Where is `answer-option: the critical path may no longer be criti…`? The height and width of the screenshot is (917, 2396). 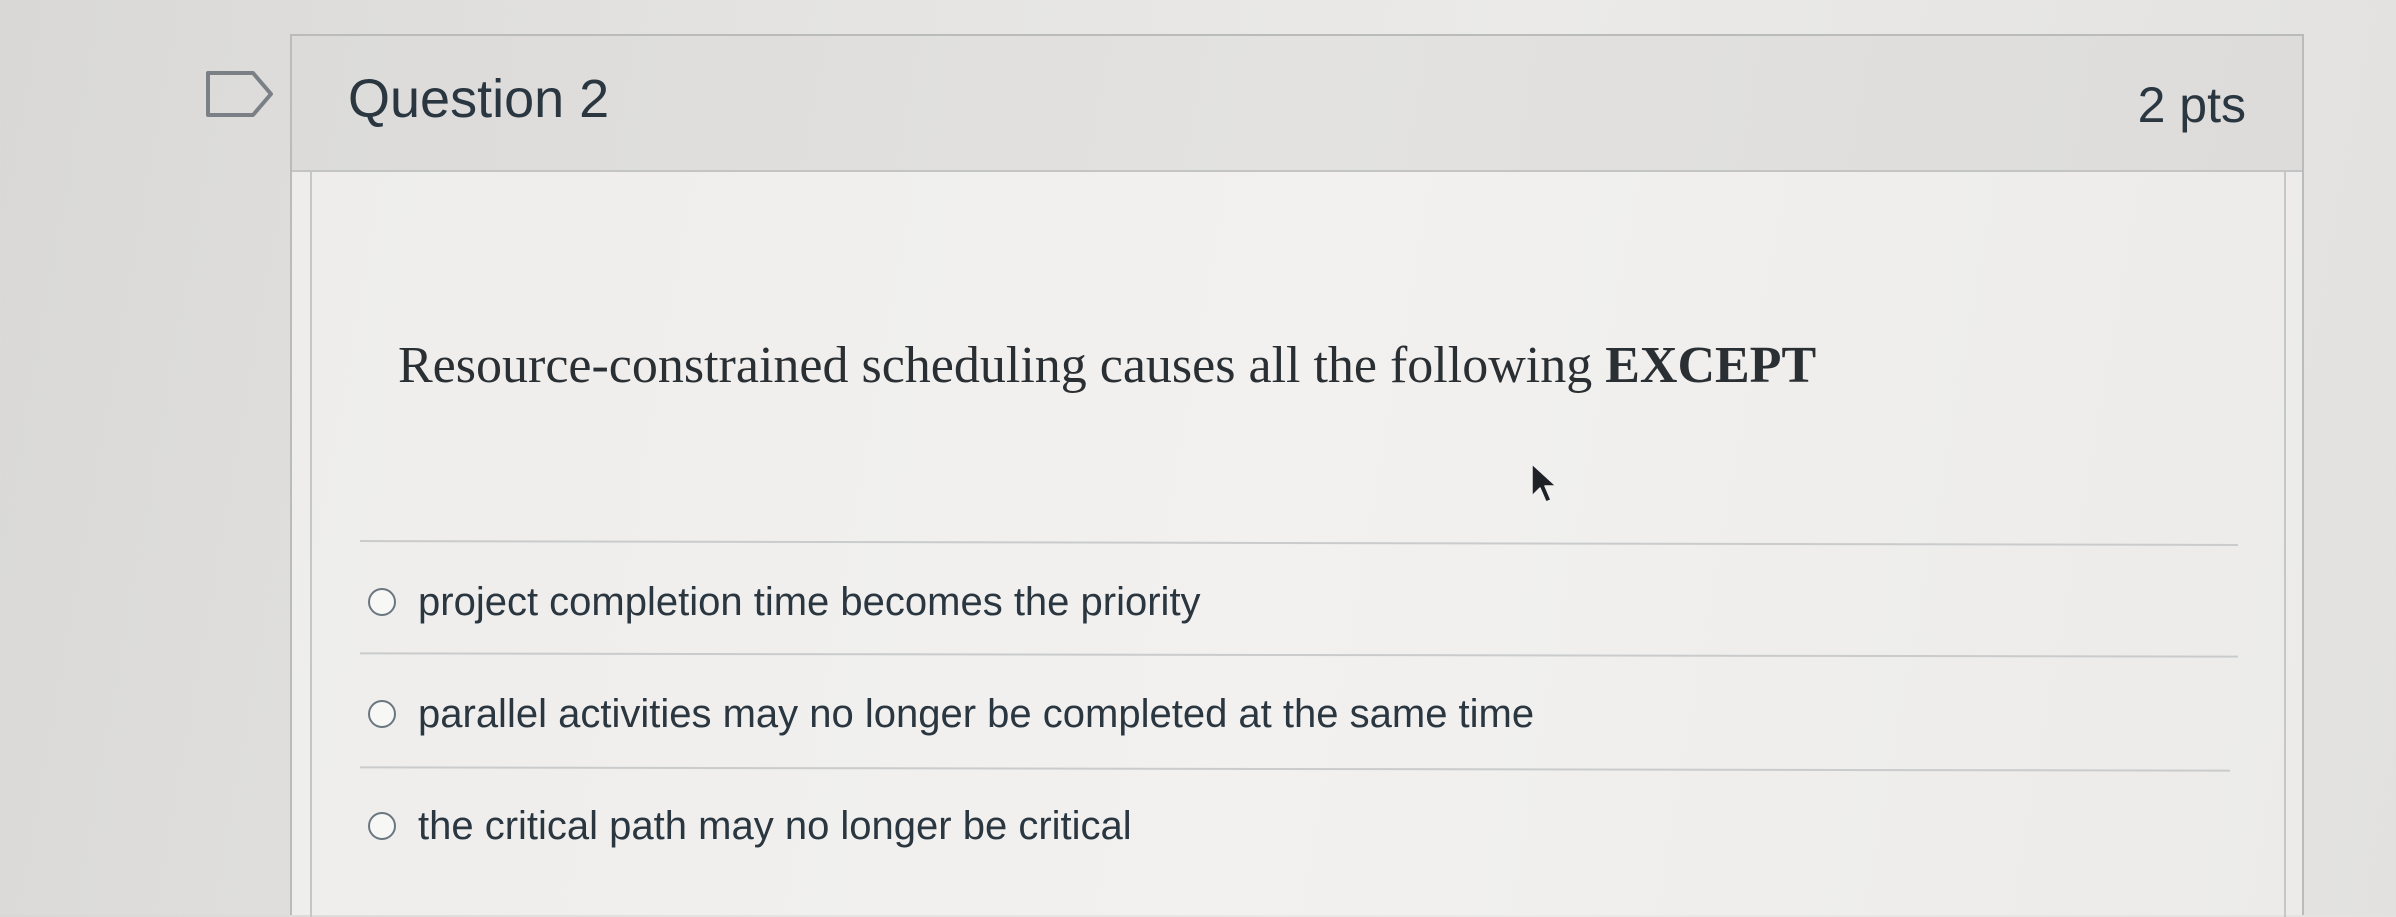 answer-option: the critical path may no longer be criti… is located at coordinates (750, 826).